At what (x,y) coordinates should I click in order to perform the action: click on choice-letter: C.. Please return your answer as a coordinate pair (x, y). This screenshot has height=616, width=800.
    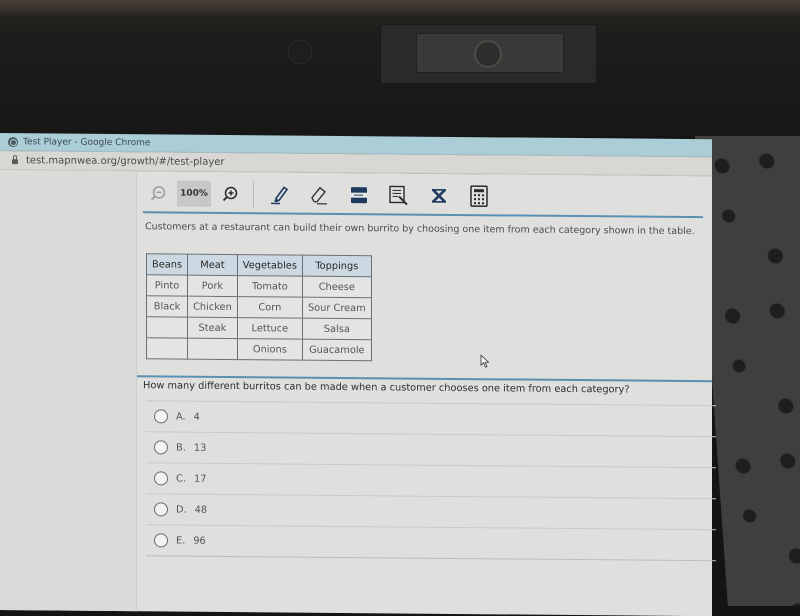
    Looking at the image, I should click on (181, 478).